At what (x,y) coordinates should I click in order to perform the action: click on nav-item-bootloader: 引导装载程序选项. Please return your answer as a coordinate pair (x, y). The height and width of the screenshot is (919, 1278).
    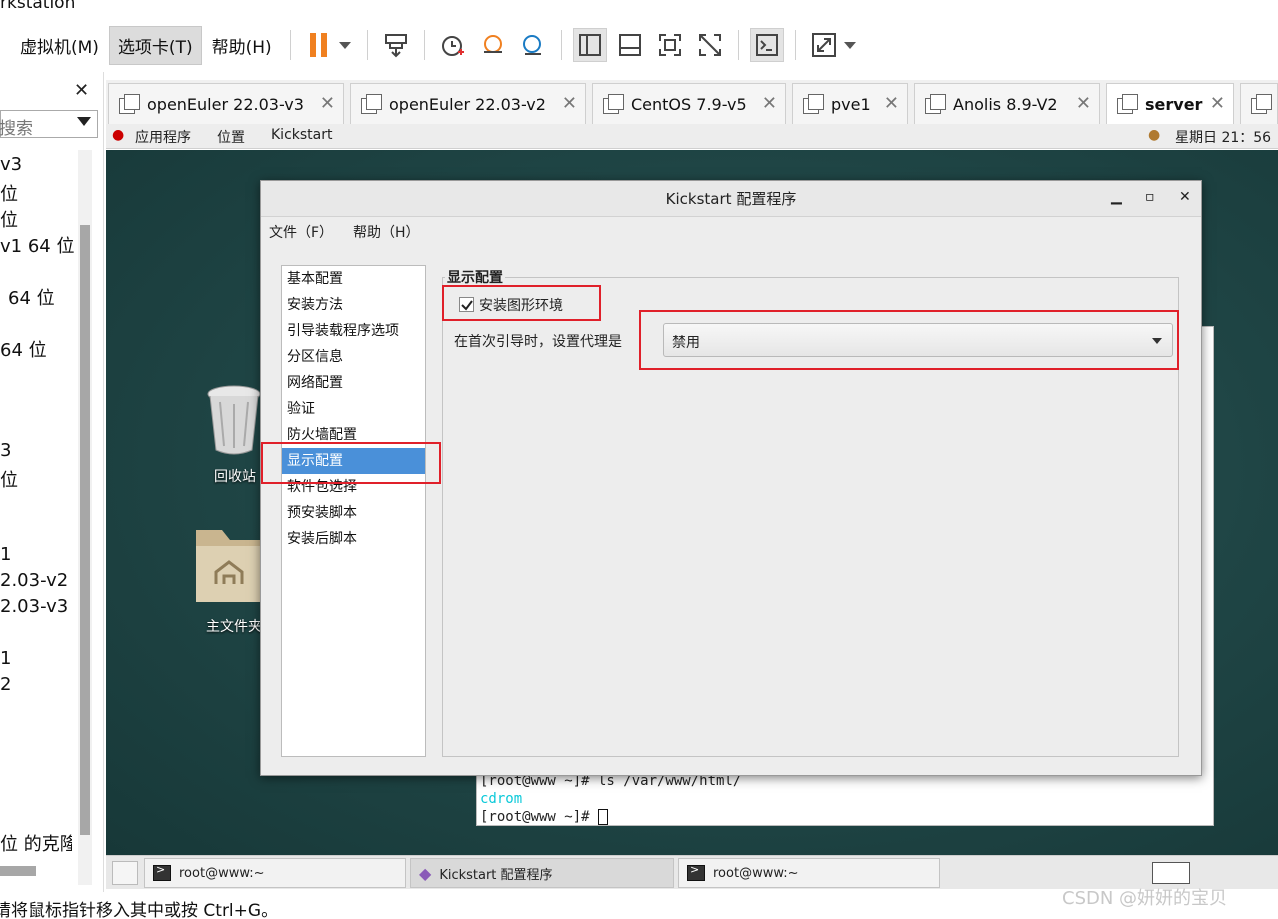
    Looking at the image, I should click on (353, 331).